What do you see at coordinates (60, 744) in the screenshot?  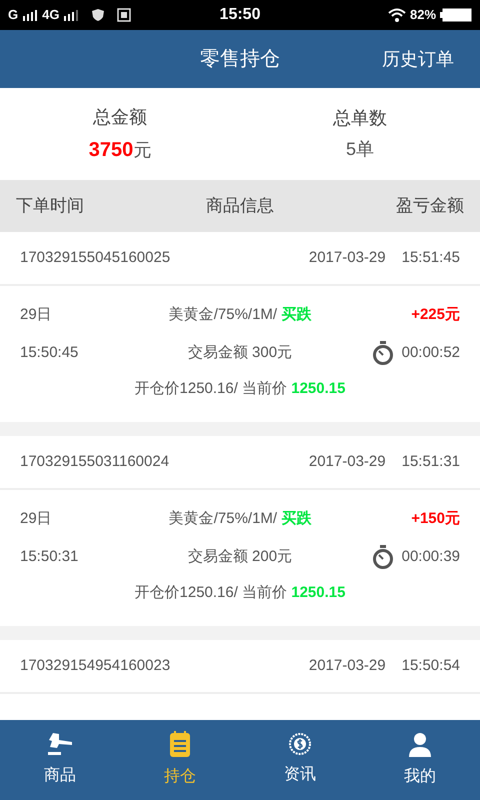 I see `gavel-icon` at bounding box center [60, 744].